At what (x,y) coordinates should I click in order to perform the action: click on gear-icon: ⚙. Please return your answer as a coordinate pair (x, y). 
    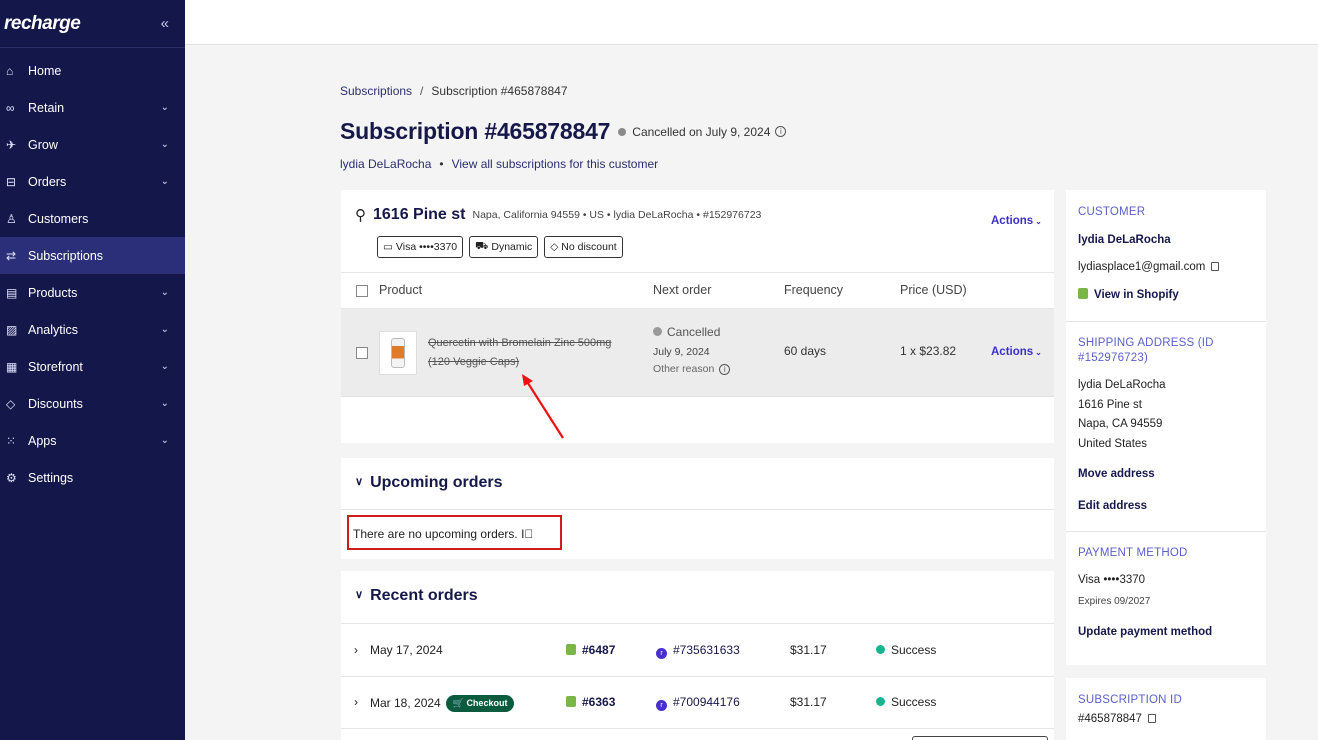
    Looking at the image, I should click on (11, 477).